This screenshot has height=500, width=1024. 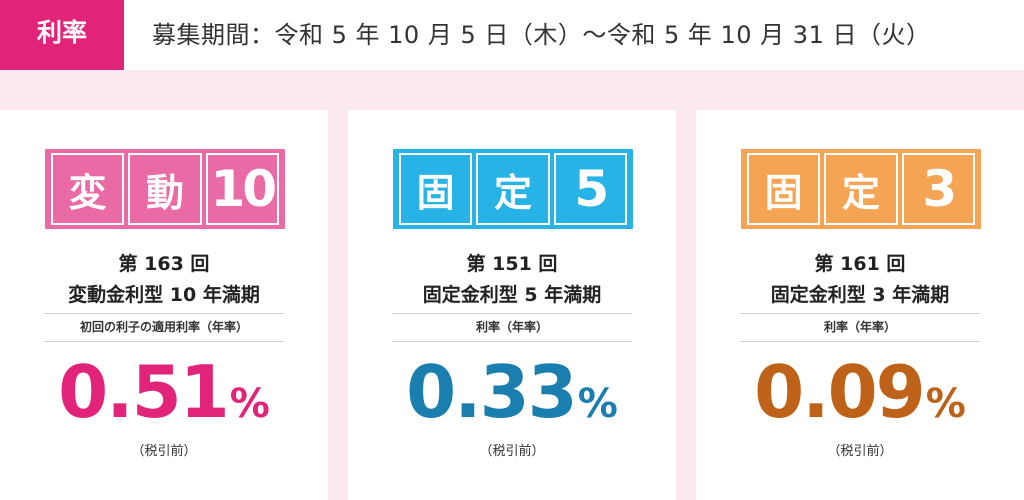 I want to click on badge-char: 動, so click(x=165, y=189).